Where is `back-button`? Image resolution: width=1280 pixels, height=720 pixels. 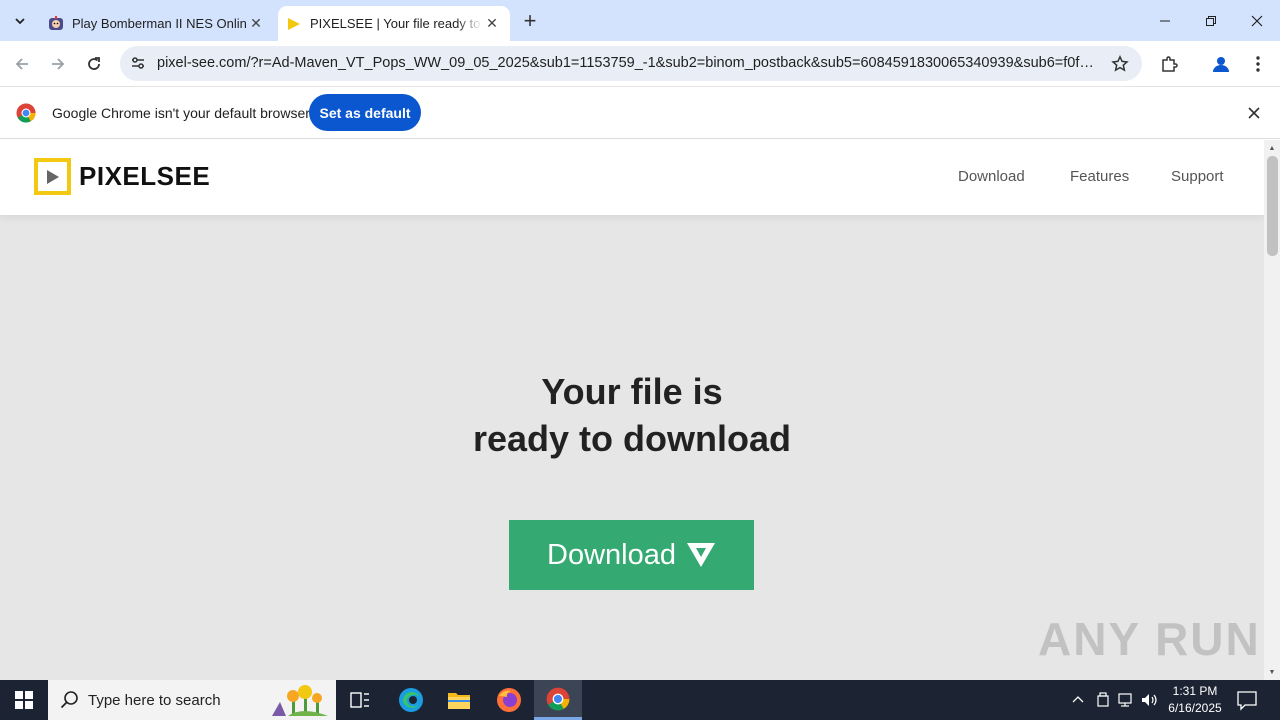 back-button is located at coordinates (22, 64).